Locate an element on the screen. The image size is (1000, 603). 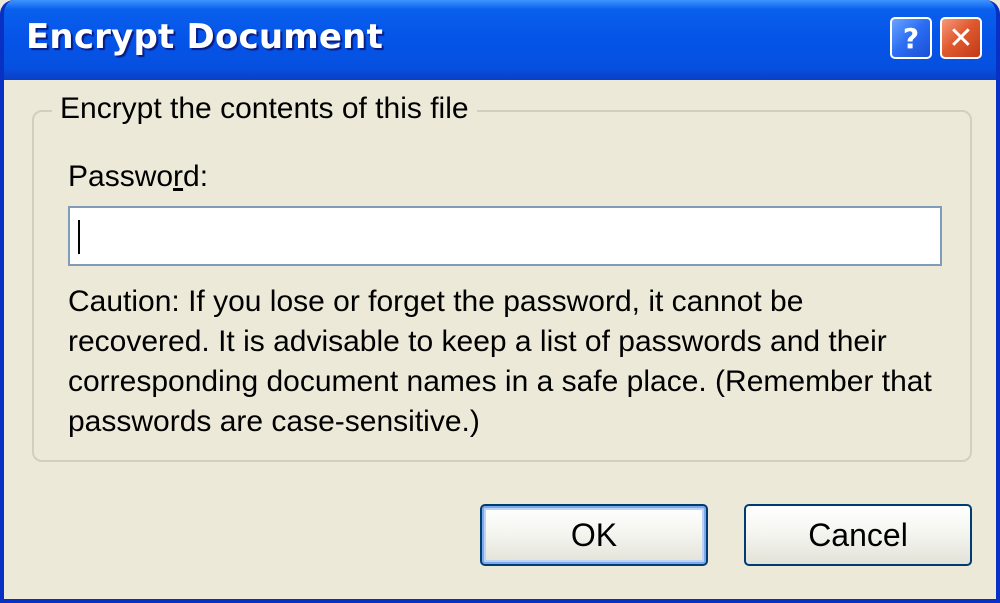
text-caret is located at coordinates (79, 237).